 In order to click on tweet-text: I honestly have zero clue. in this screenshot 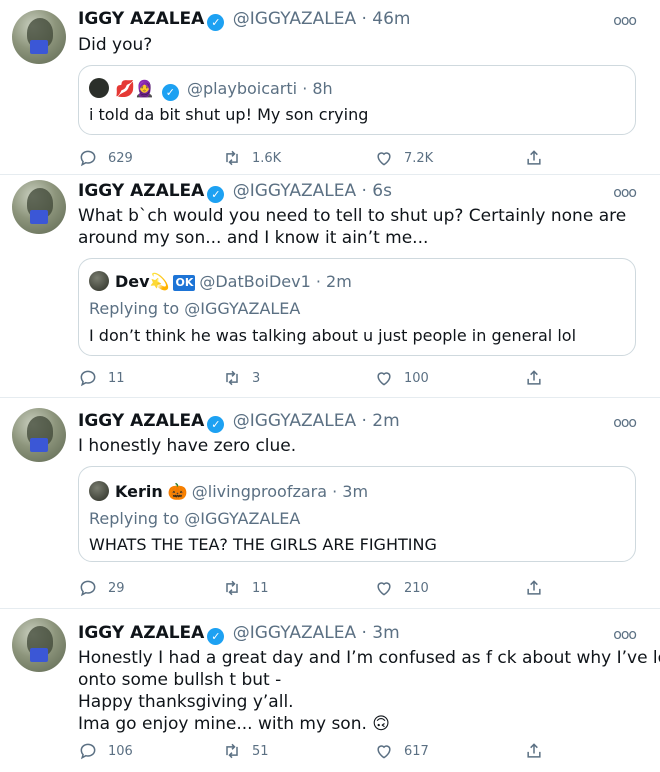, I will do `click(187, 446)`.